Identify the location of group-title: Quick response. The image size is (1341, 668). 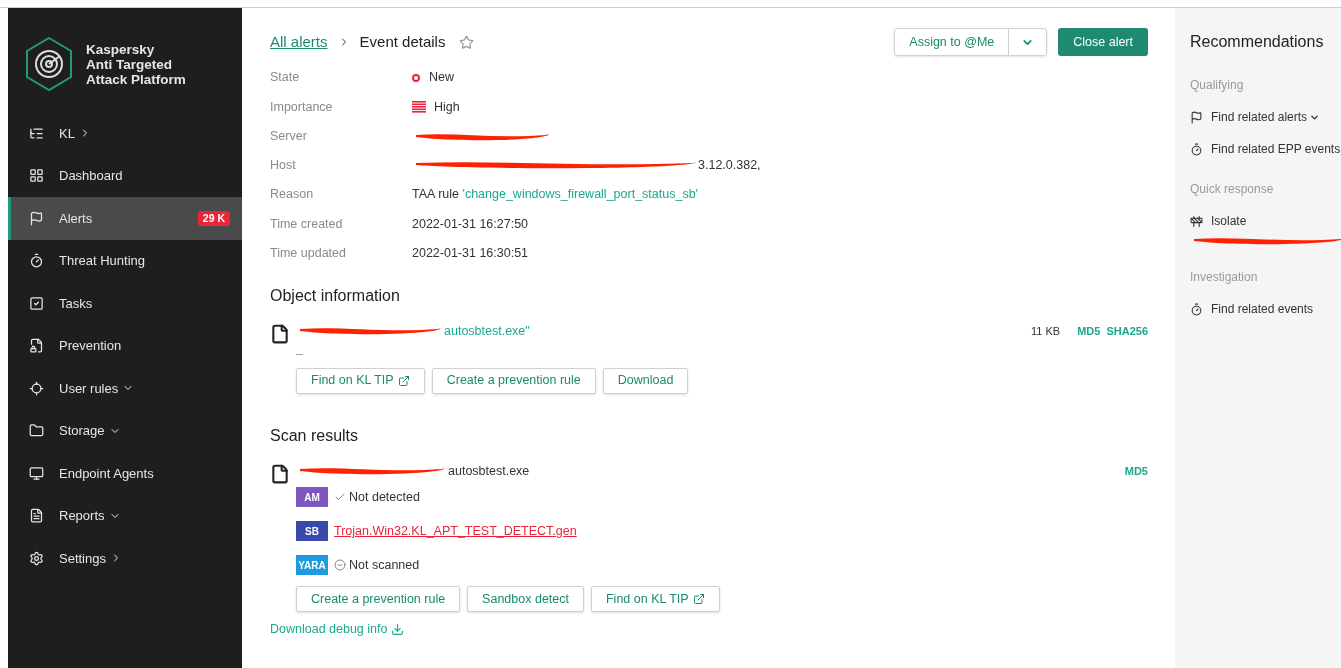
(1232, 189).